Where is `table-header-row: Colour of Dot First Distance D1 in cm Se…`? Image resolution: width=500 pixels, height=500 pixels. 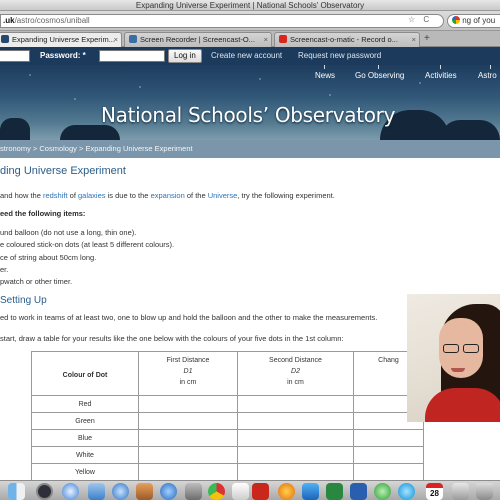 table-header-row: Colour of Dot First Distance D1 in cm Se… is located at coordinates (227, 373).